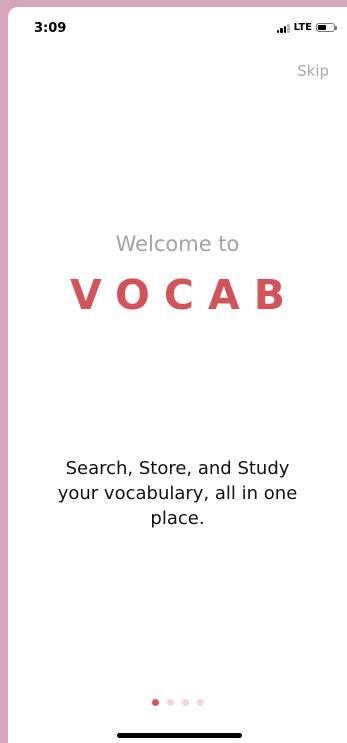 Image resolution: width=347 pixels, height=743 pixels. What do you see at coordinates (184, 295) in the screenshot?
I see `app-logo-text: VOCAB` at bounding box center [184, 295].